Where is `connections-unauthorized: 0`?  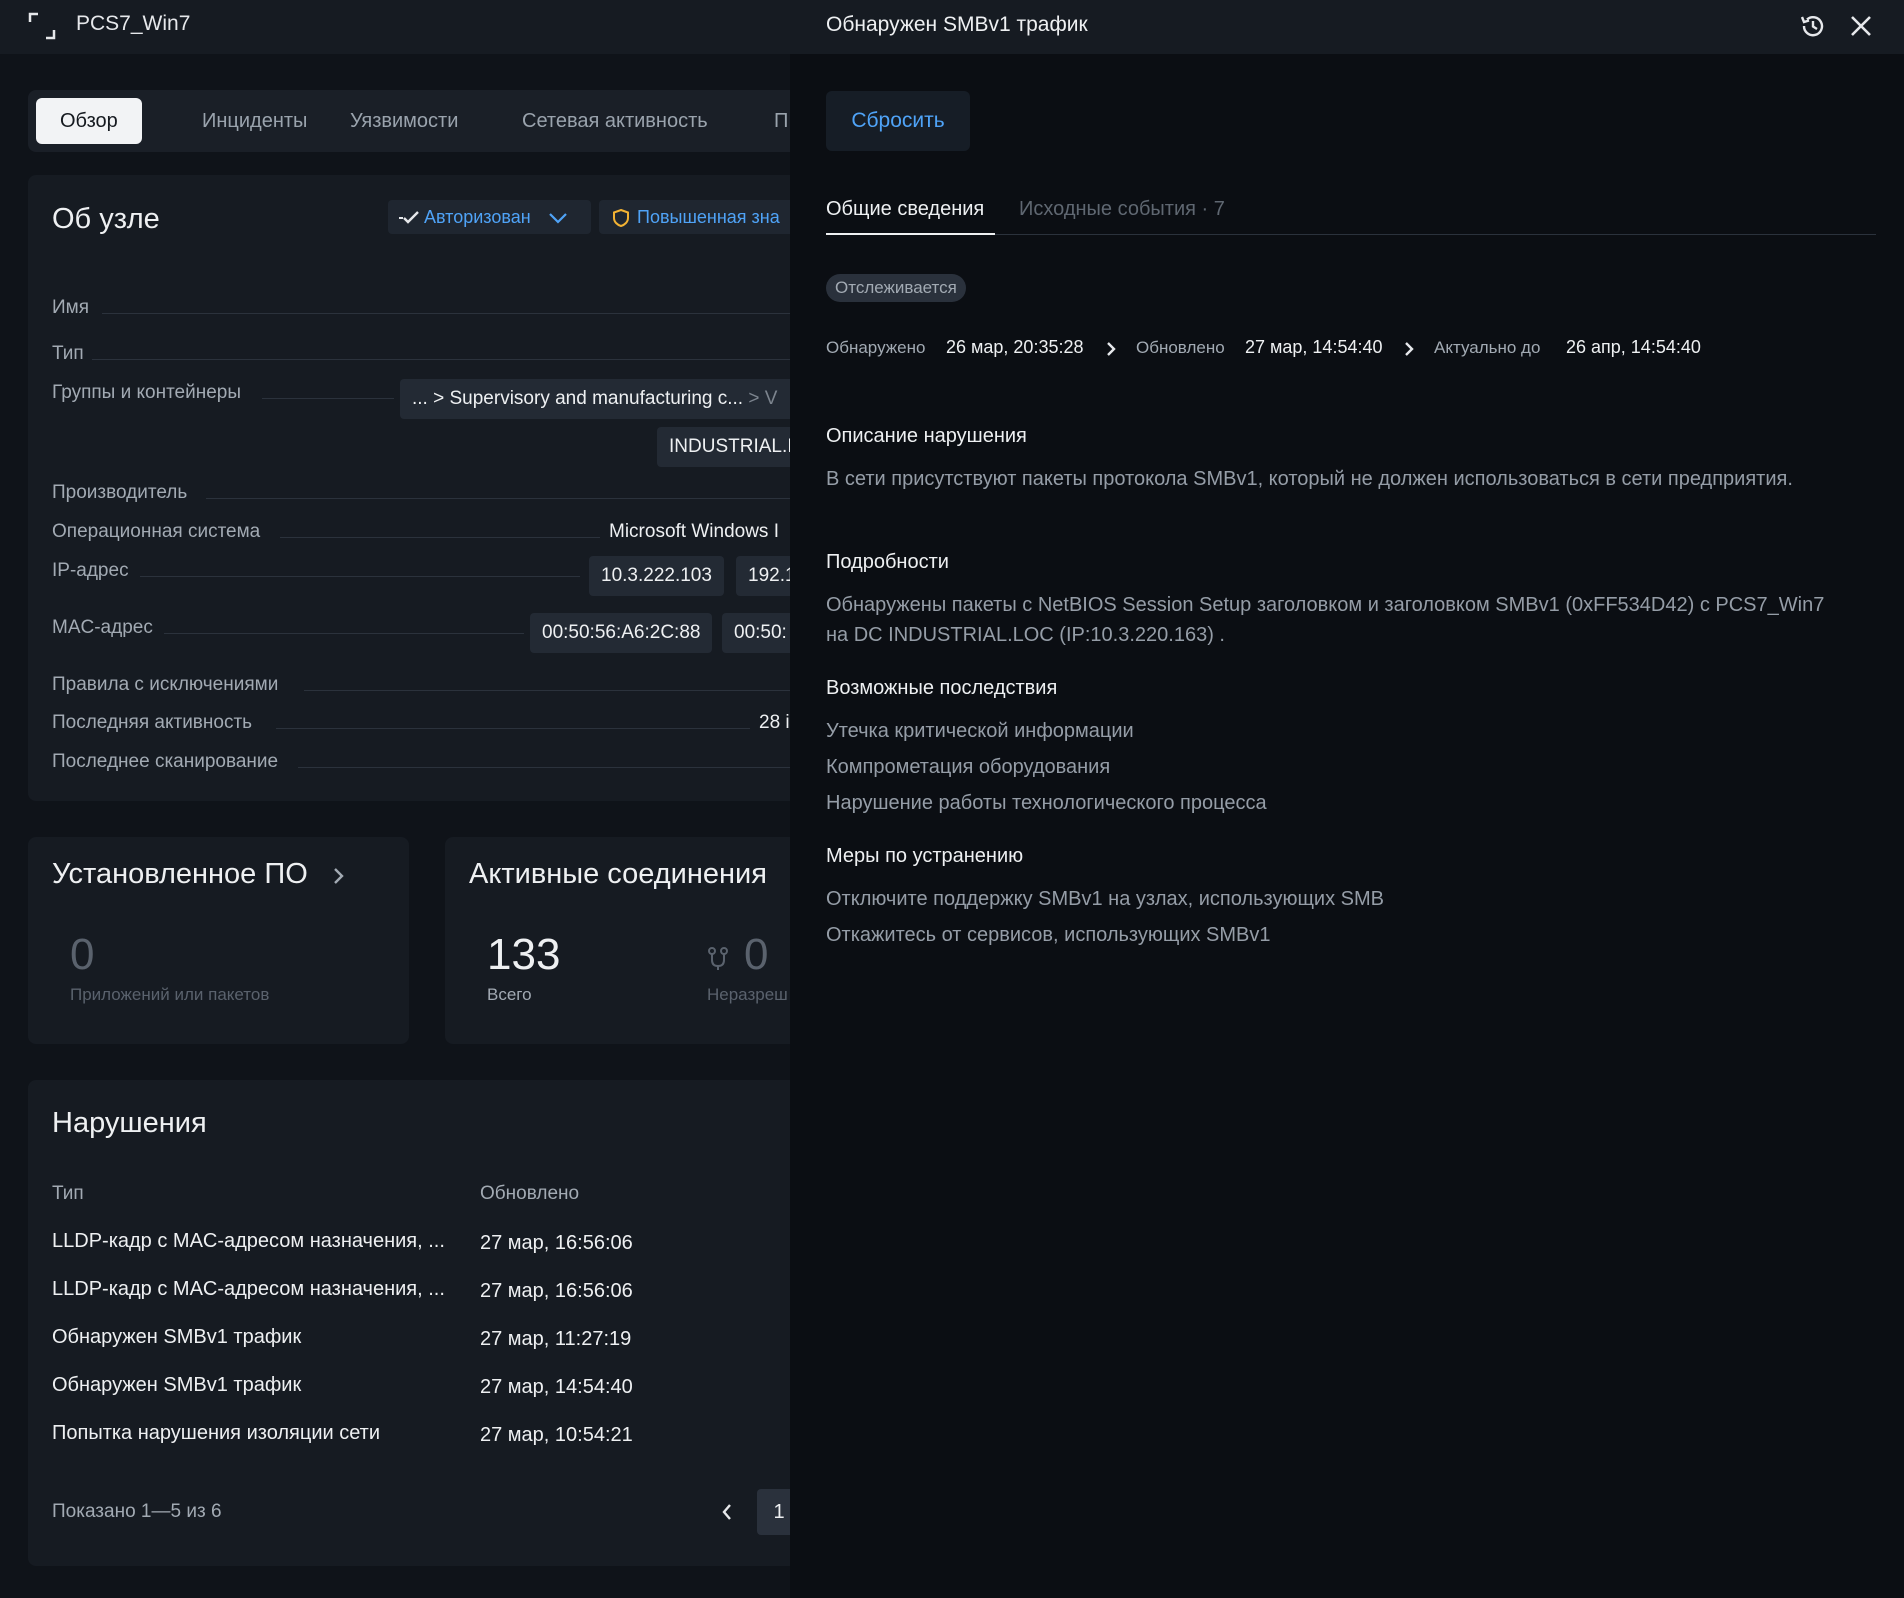 connections-unauthorized: 0 is located at coordinates (756, 954).